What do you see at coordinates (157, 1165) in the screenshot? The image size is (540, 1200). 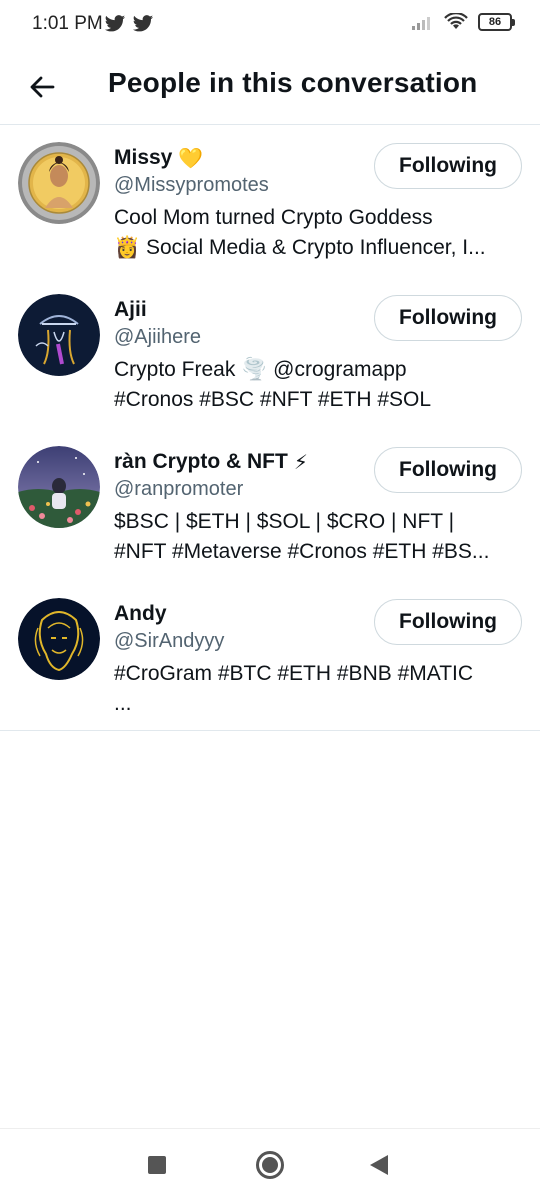 I see `recents-square-icon` at bounding box center [157, 1165].